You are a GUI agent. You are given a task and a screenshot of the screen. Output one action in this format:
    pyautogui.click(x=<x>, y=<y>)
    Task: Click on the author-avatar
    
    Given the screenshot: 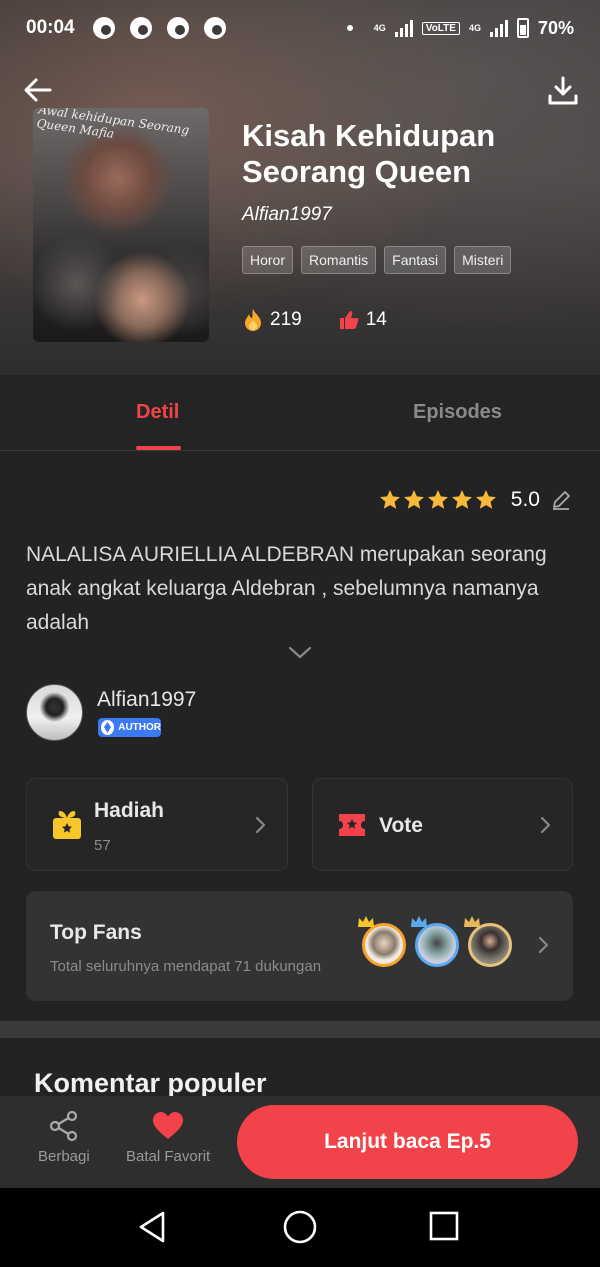 What is the action you would take?
    pyautogui.click(x=54, y=712)
    